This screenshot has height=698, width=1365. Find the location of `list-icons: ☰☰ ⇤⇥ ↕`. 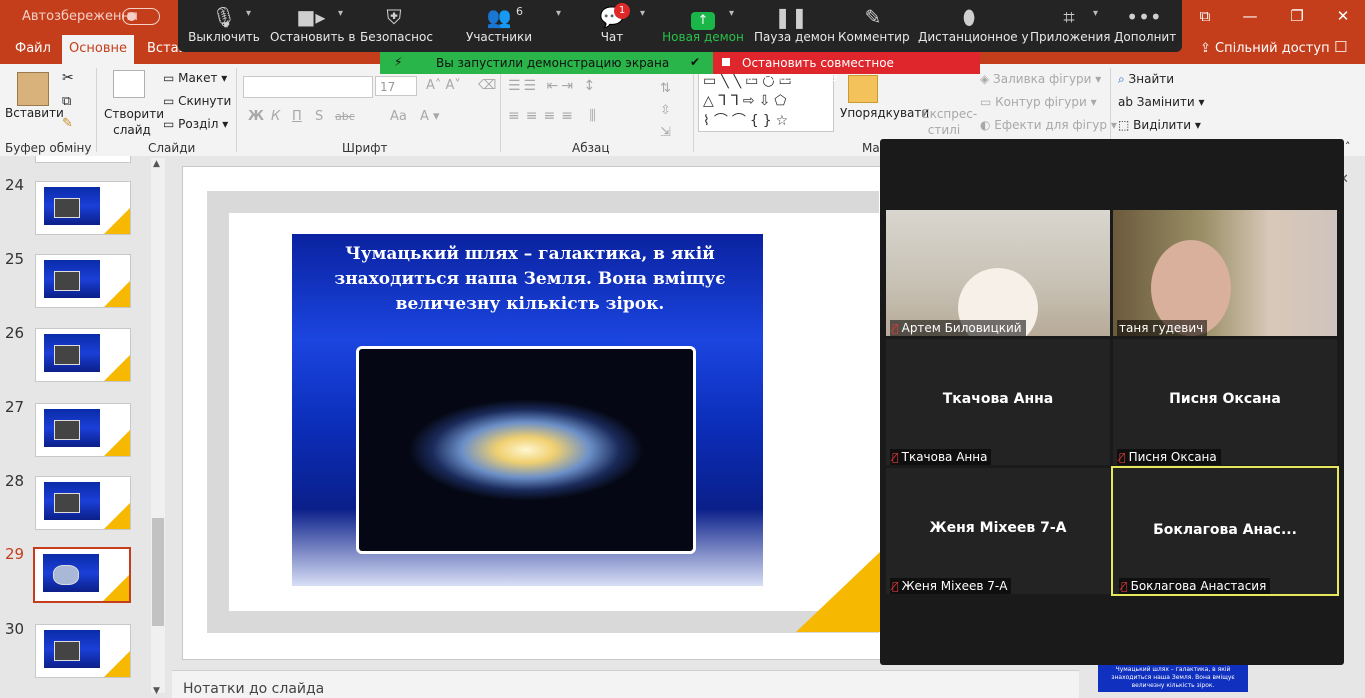

list-icons: ☰☰ ⇤⇥ ↕ is located at coordinates (553, 86).